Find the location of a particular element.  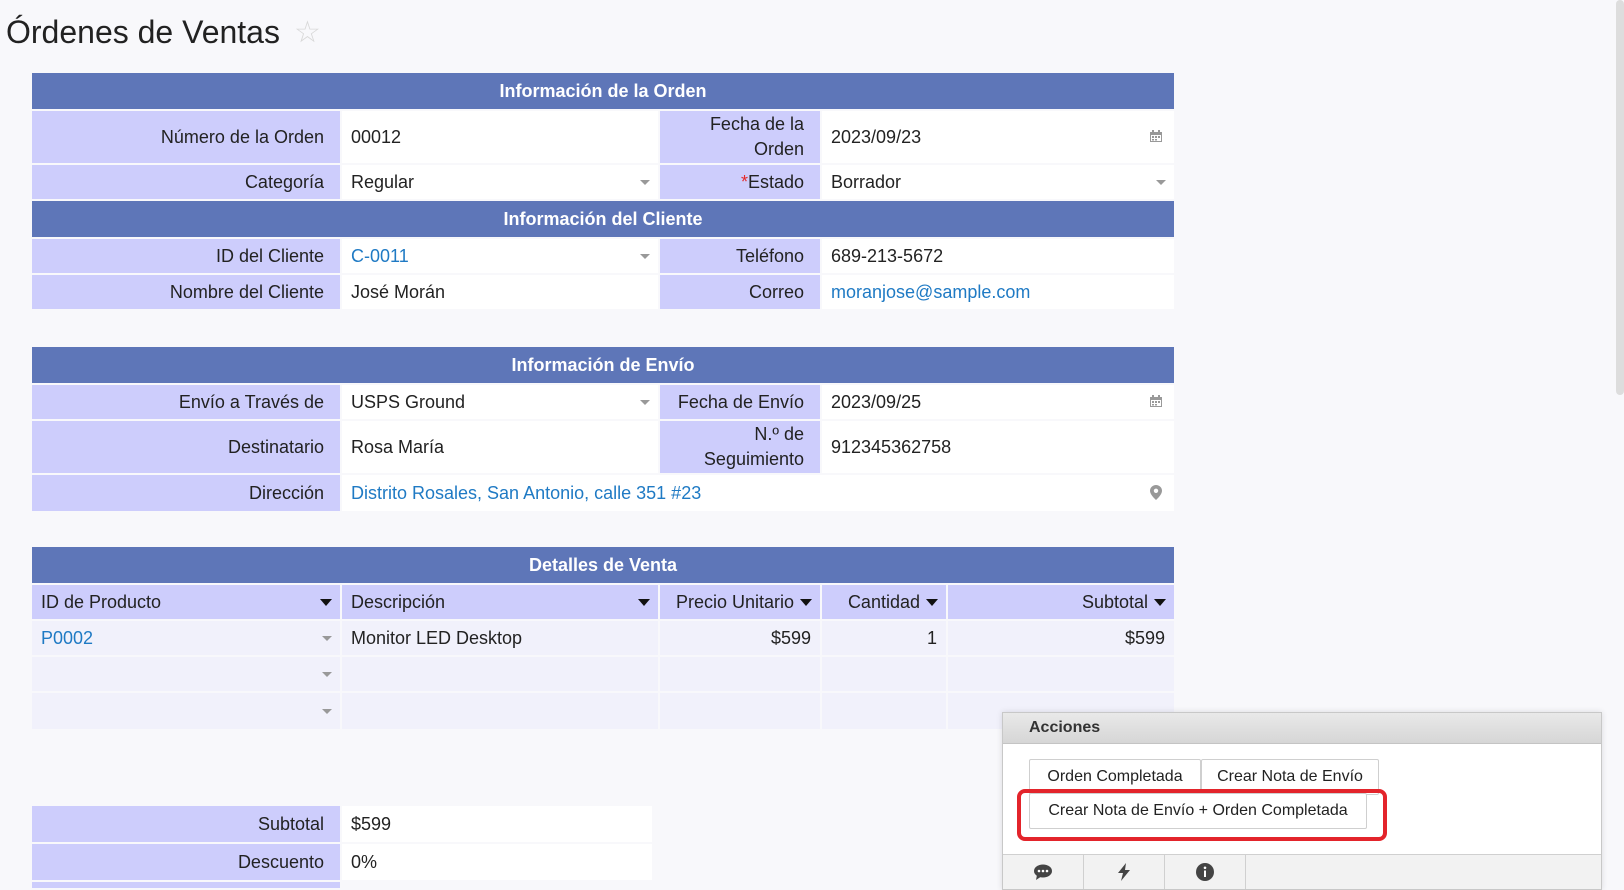

info-button is located at coordinates (1205, 872).